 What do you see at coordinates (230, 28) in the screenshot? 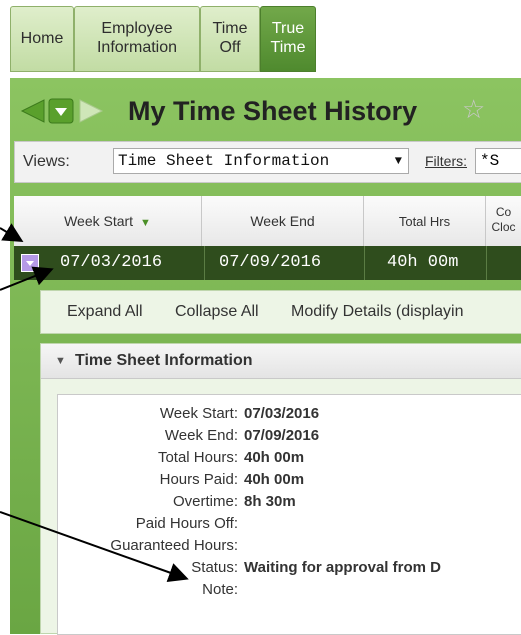
I see `tab-time-off-label-1: Time` at bounding box center [230, 28].